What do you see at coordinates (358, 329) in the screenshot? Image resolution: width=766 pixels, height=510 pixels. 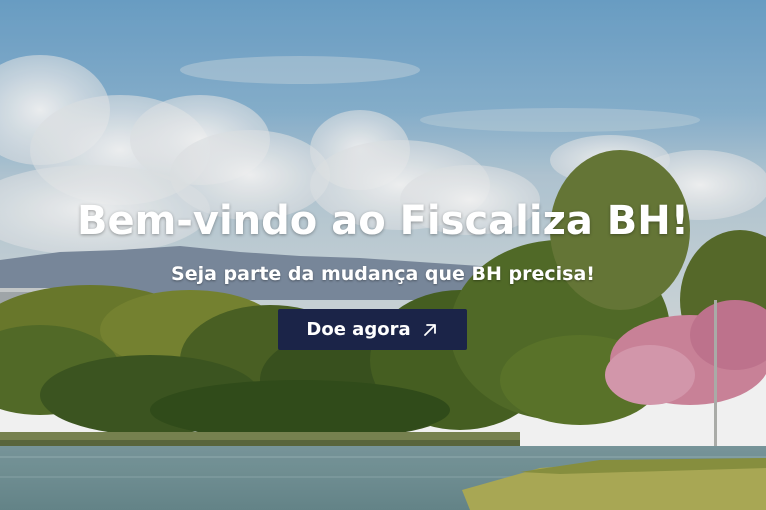 I see `donate-button-label: Doe agora` at bounding box center [358, 329].